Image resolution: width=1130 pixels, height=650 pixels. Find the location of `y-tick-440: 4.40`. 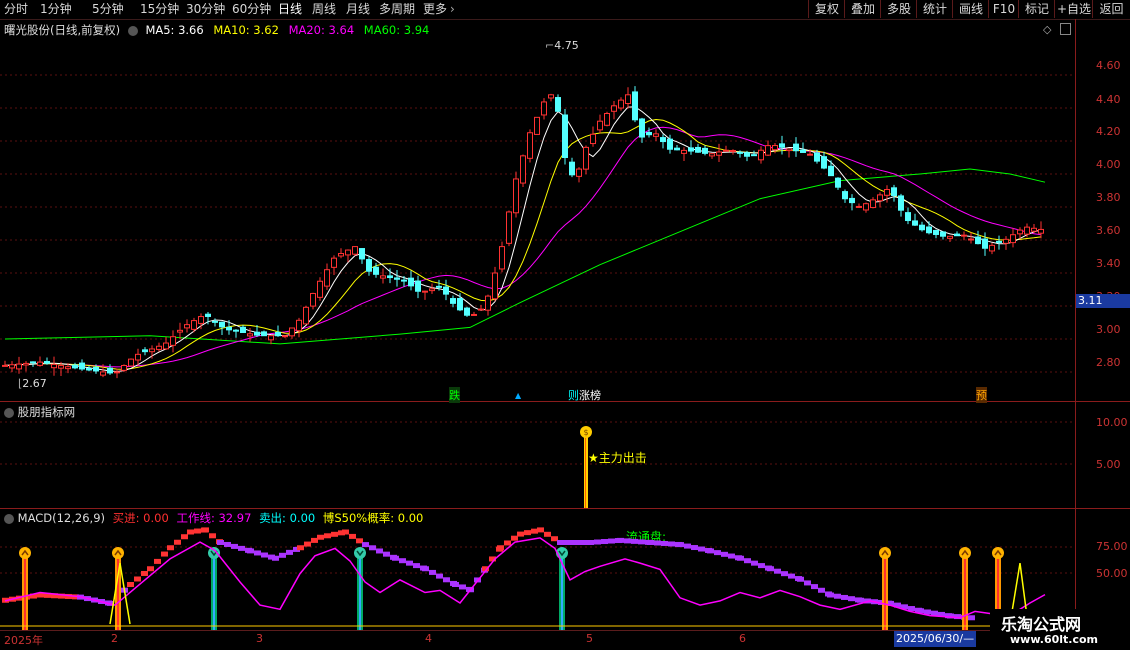

y-tick-440: 4.40 is located at coordinates (1108, 99).